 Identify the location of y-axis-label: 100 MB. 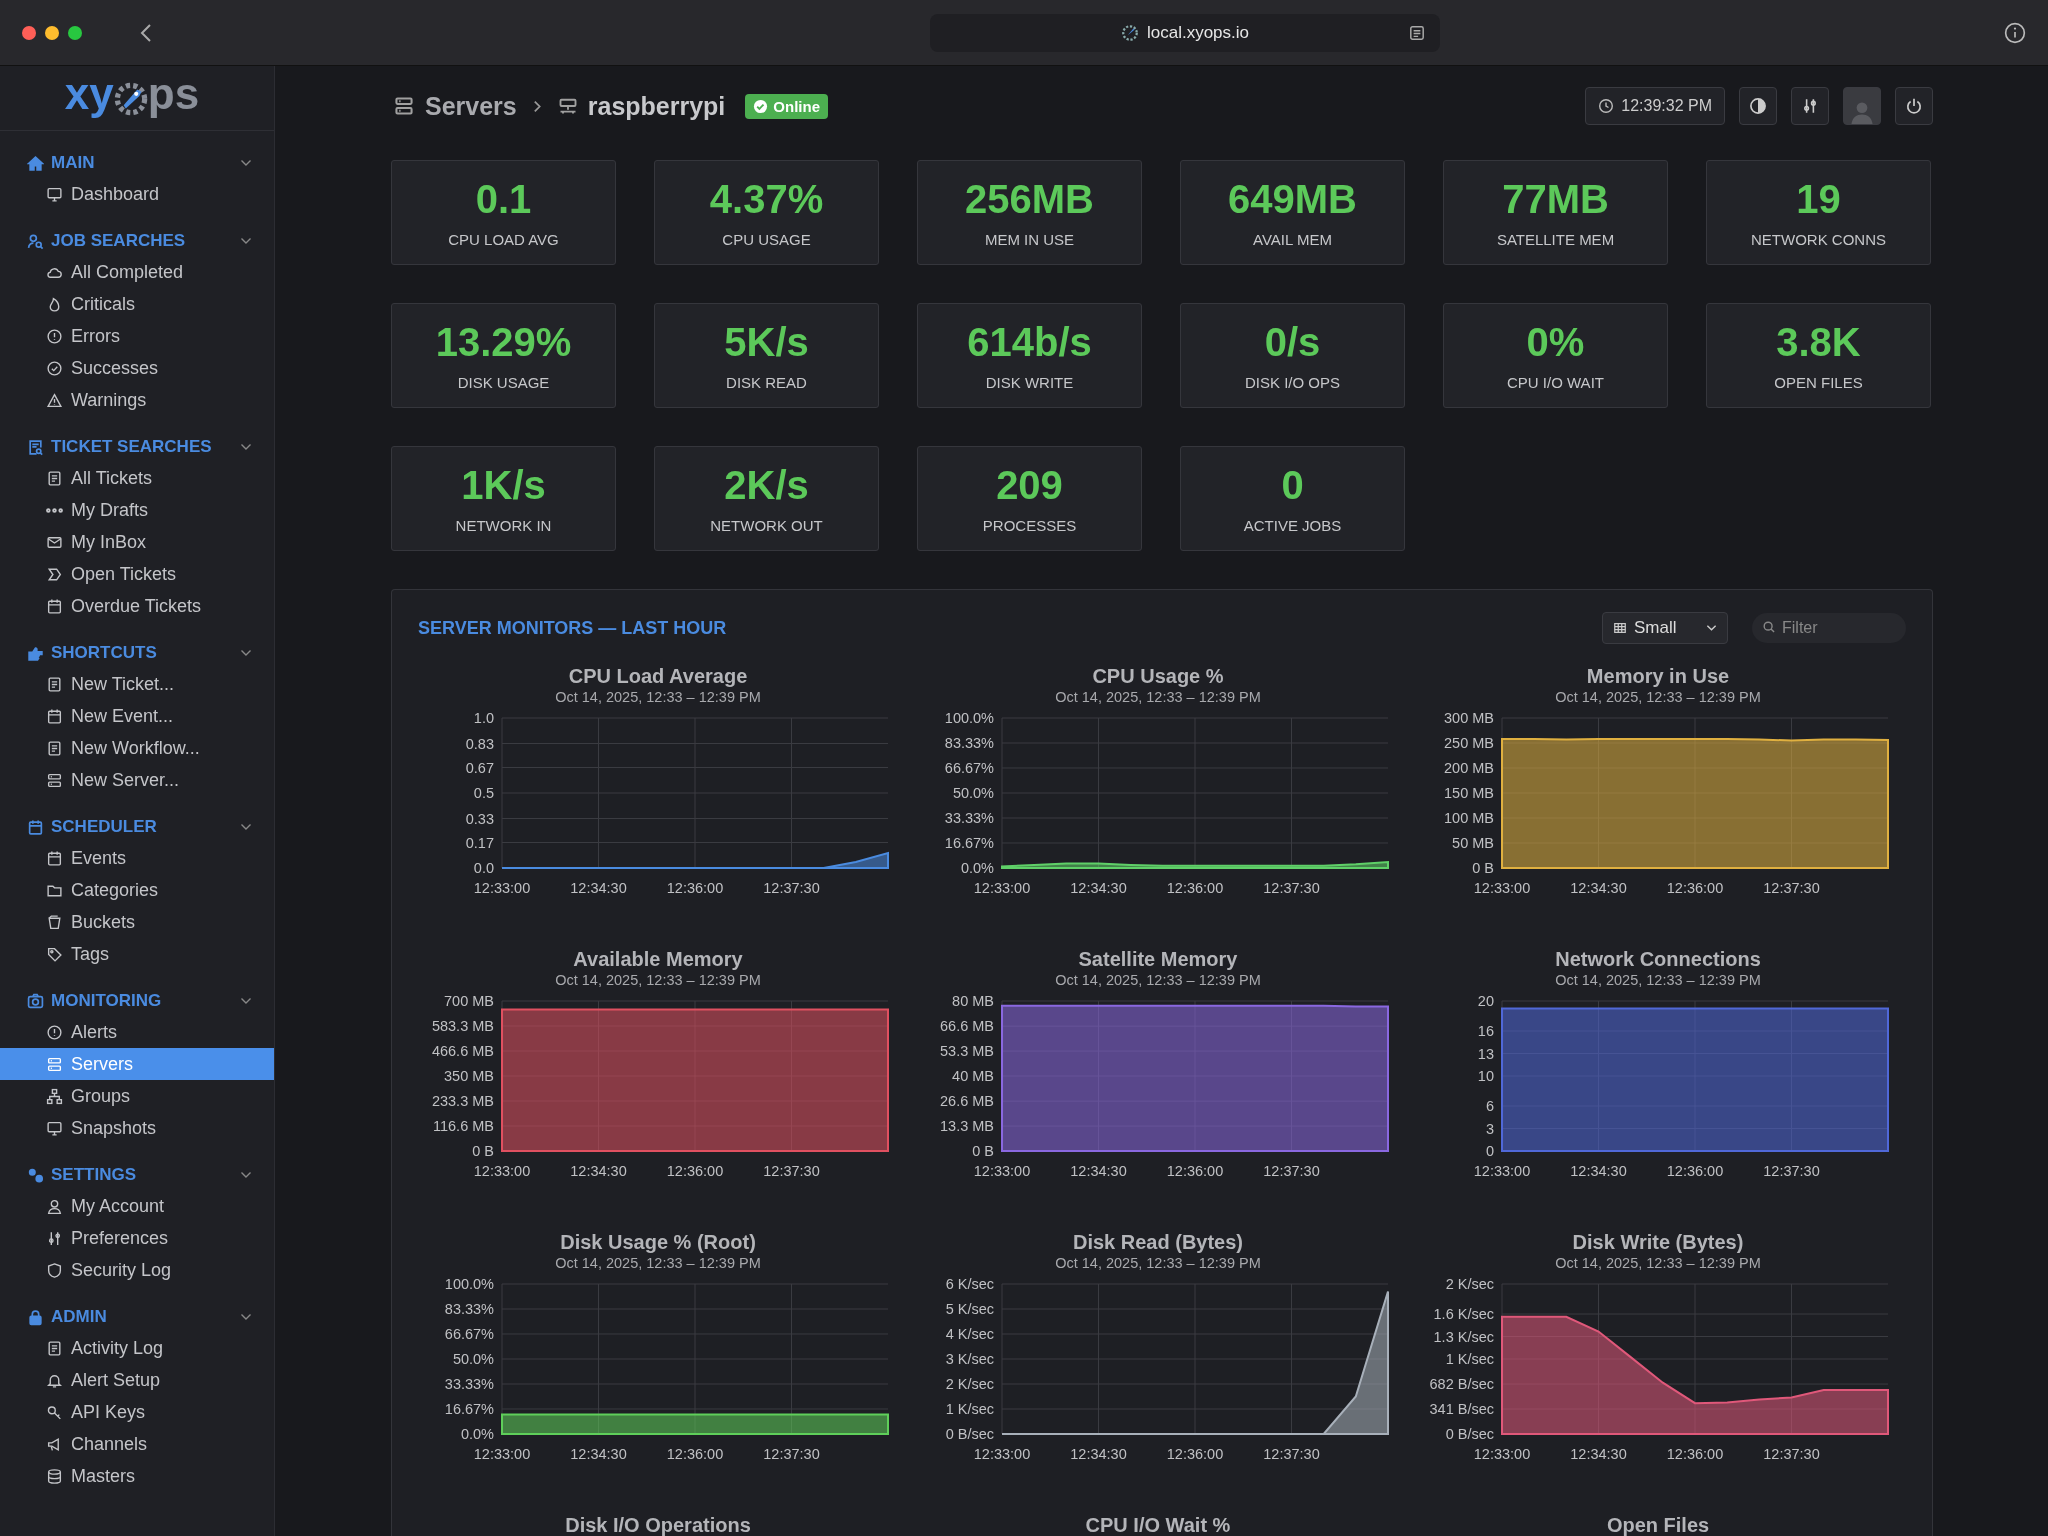
(1469, 818).